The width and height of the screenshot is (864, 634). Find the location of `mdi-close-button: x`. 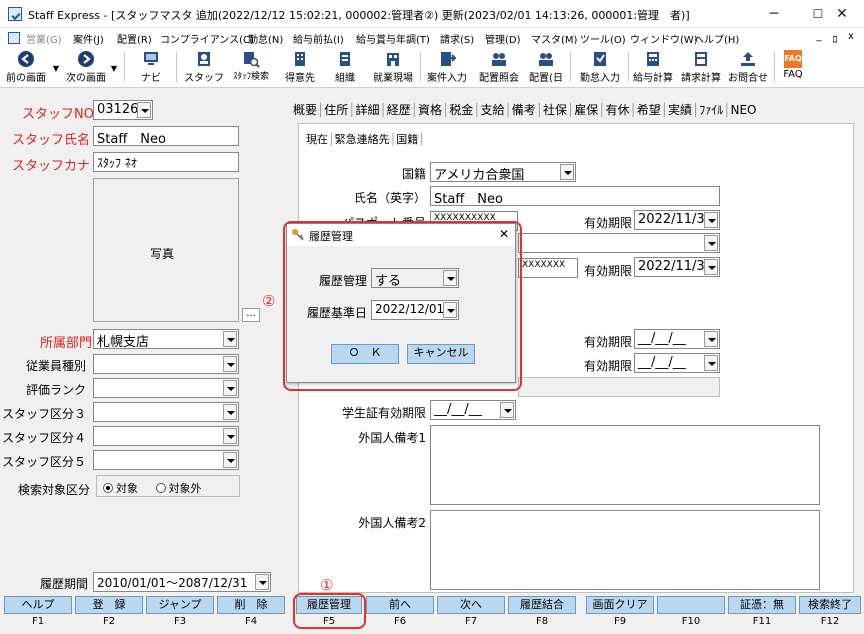

mdi-close-button: x is located at coordinates (851, 36).